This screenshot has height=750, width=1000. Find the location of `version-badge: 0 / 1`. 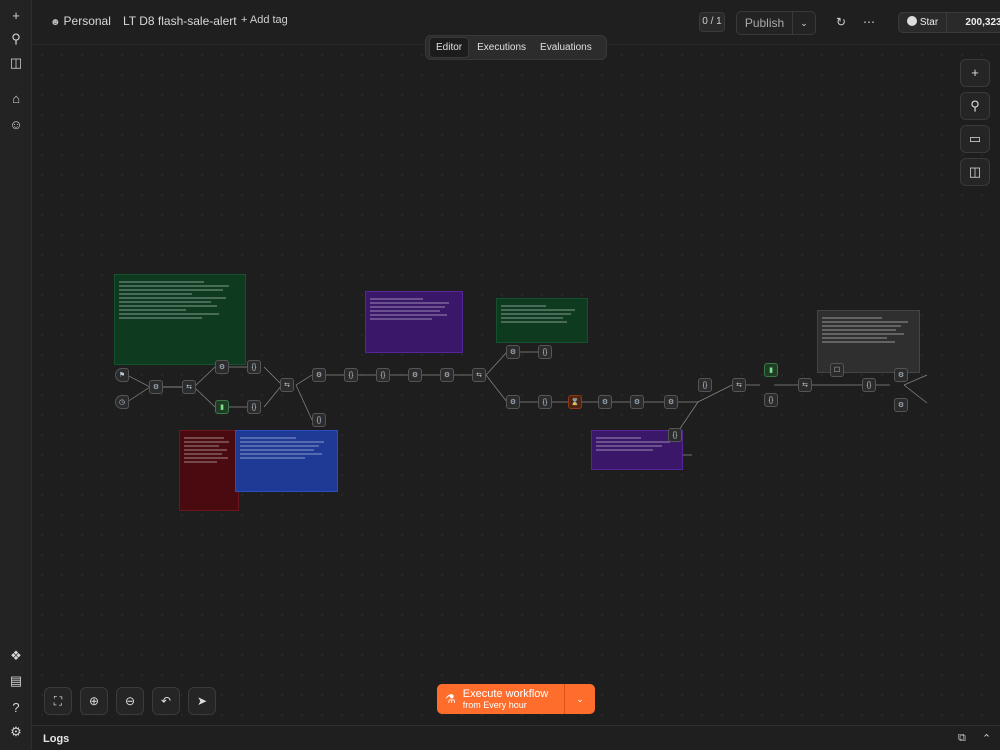

version-badge: 0 / 1 is located at coordinates (712, 22).